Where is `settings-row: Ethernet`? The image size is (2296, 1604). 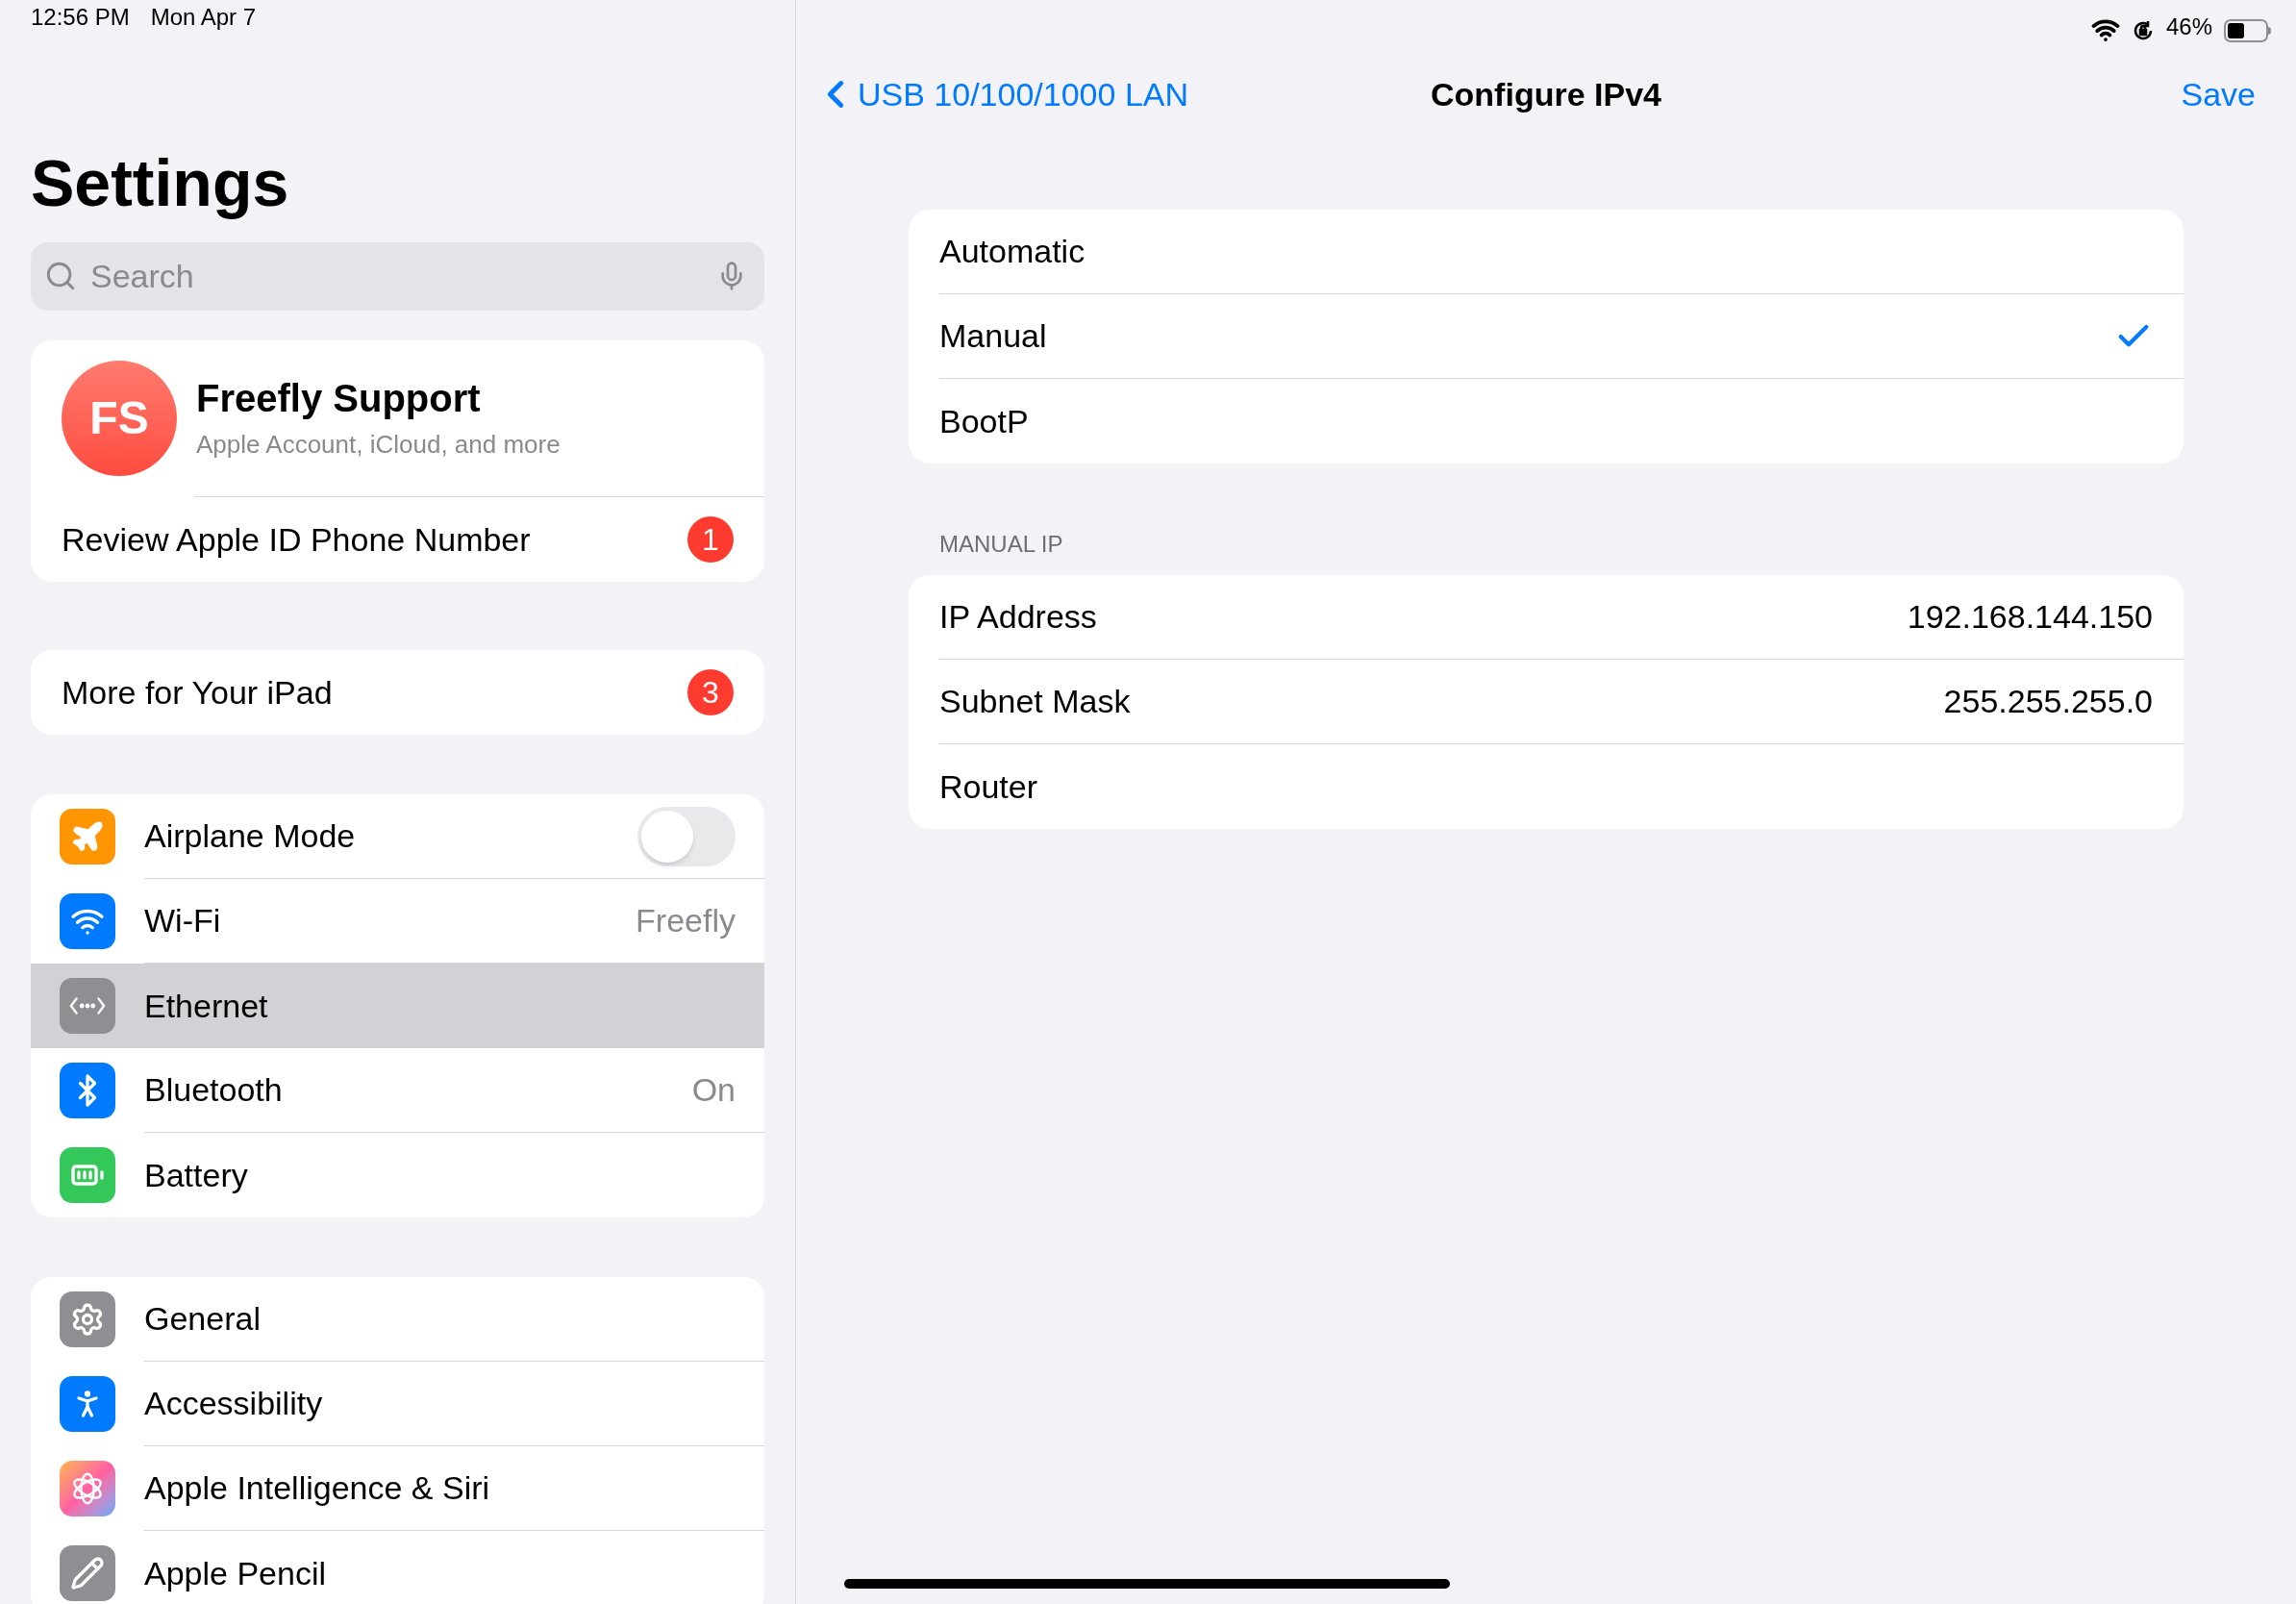
settings-row: Ethernet is located at coordinates (397, 1006).